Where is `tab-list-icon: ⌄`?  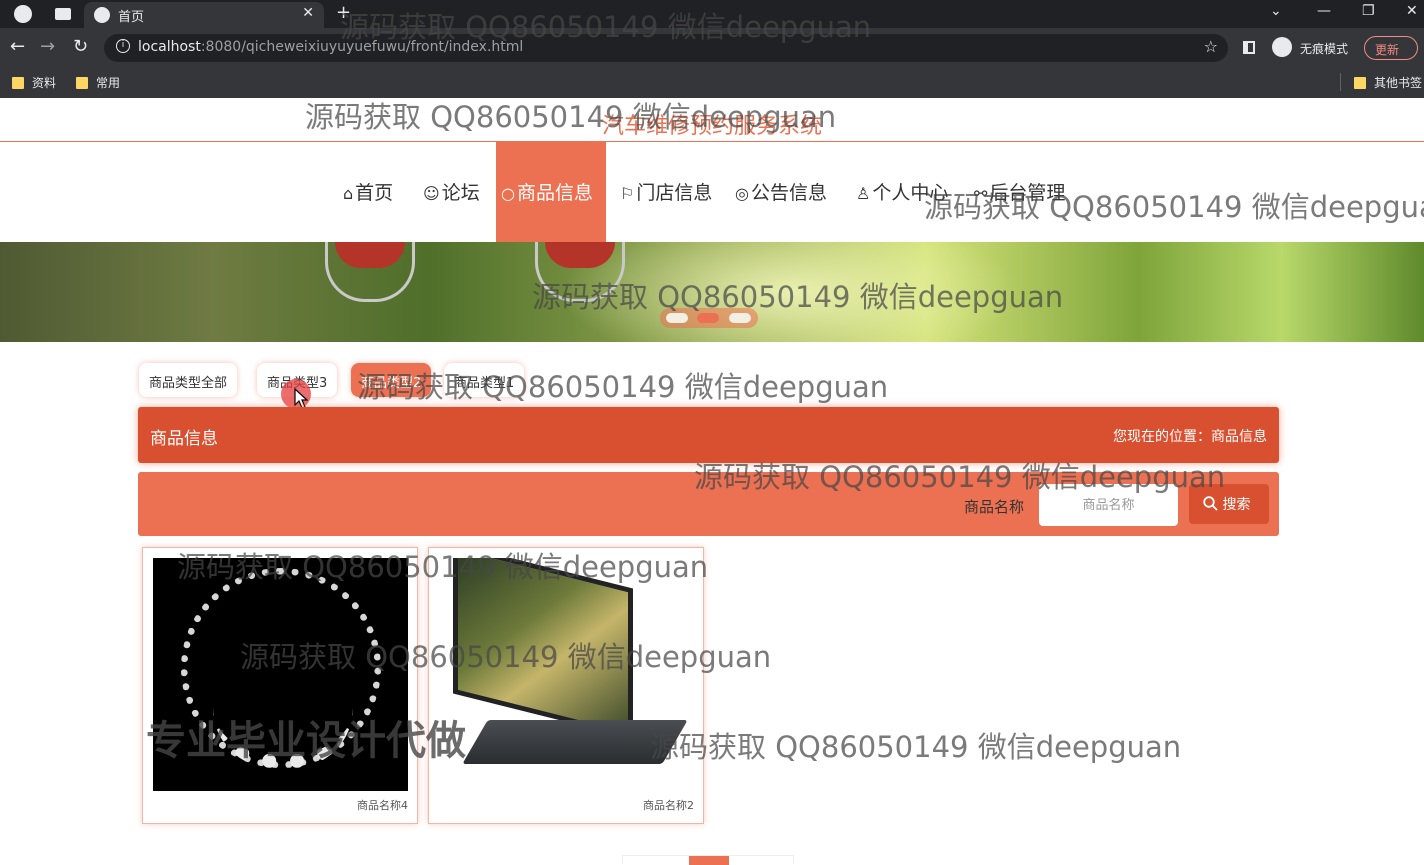 tab-list-icon: ⌄ is located at coordinates (1276, 11).